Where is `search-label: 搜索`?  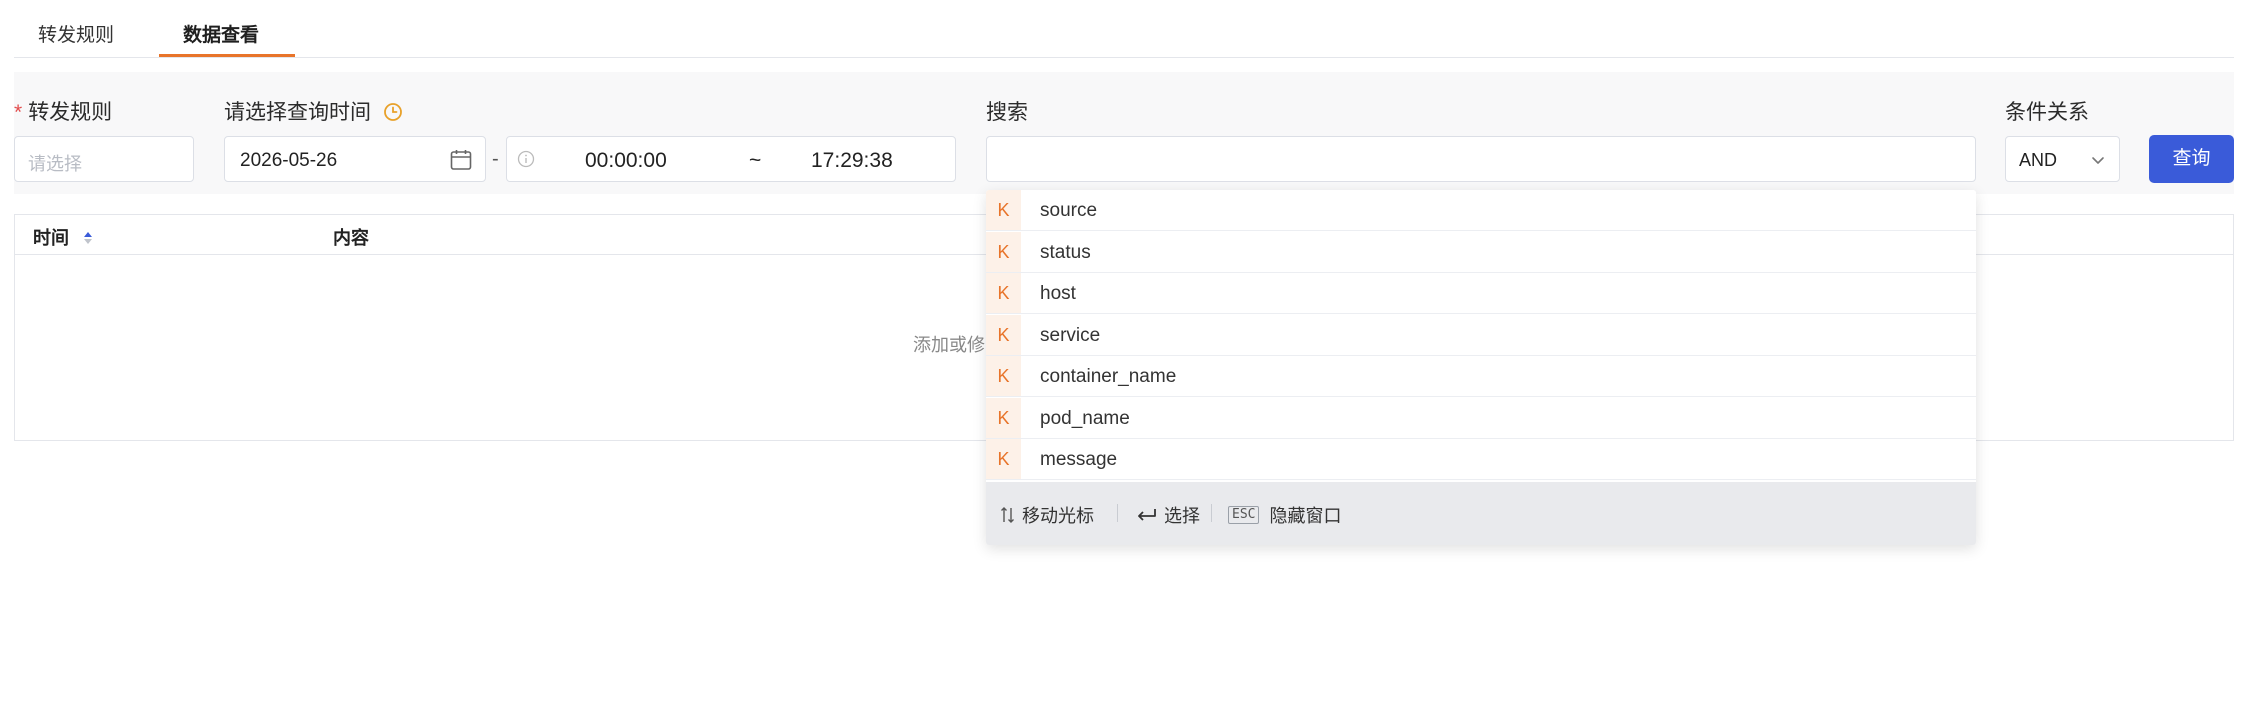 search-label: 搜索 is located at coordinates (1007, 112).